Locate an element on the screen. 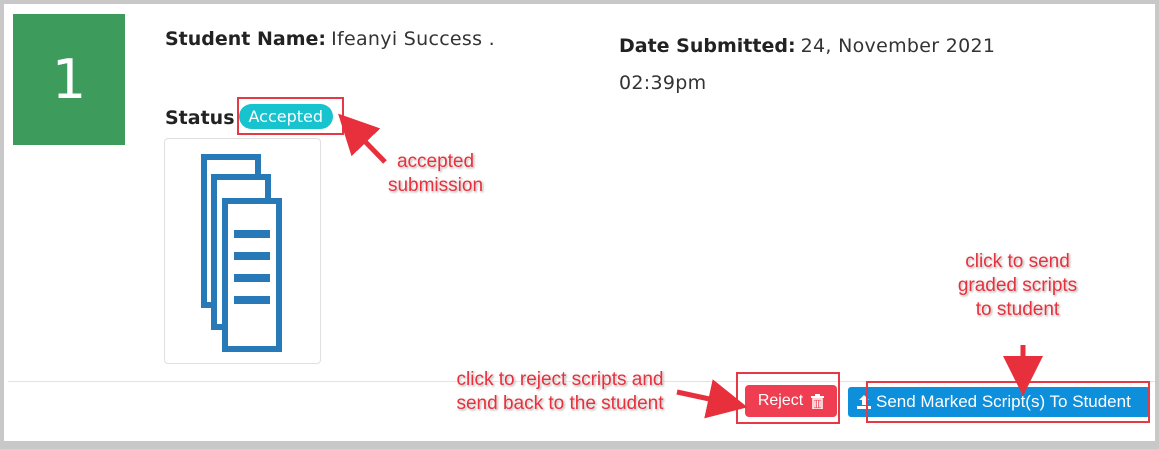 The width and height of the screenshot is (1159, 449). accepted-annotation: accepted submission is located at coordinates (435, 173).